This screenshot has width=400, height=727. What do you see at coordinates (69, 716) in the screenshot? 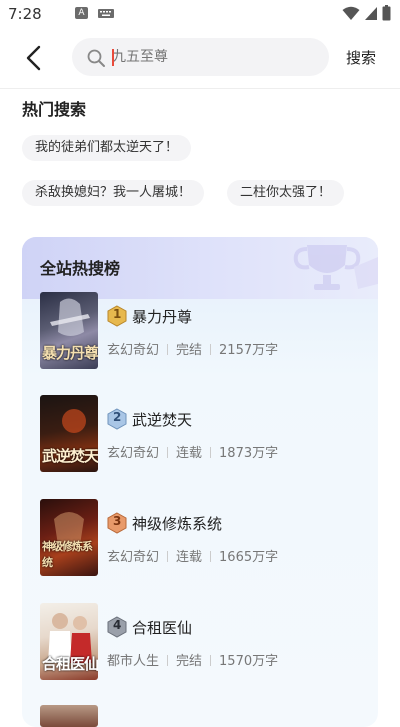
I see `book-cover` at bounding box center [69, 716].